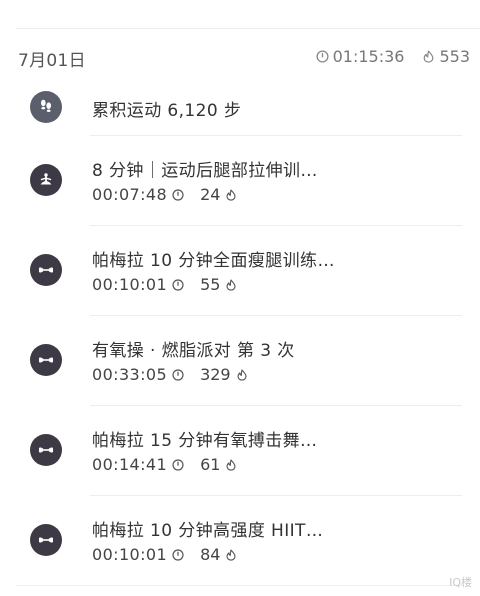 The width and height of the screenshot is (480, 596). Describe the element at coordinates (167, 111) in the screenshot. I see `list-item-title: 累积运动 6,120 步` at that location.